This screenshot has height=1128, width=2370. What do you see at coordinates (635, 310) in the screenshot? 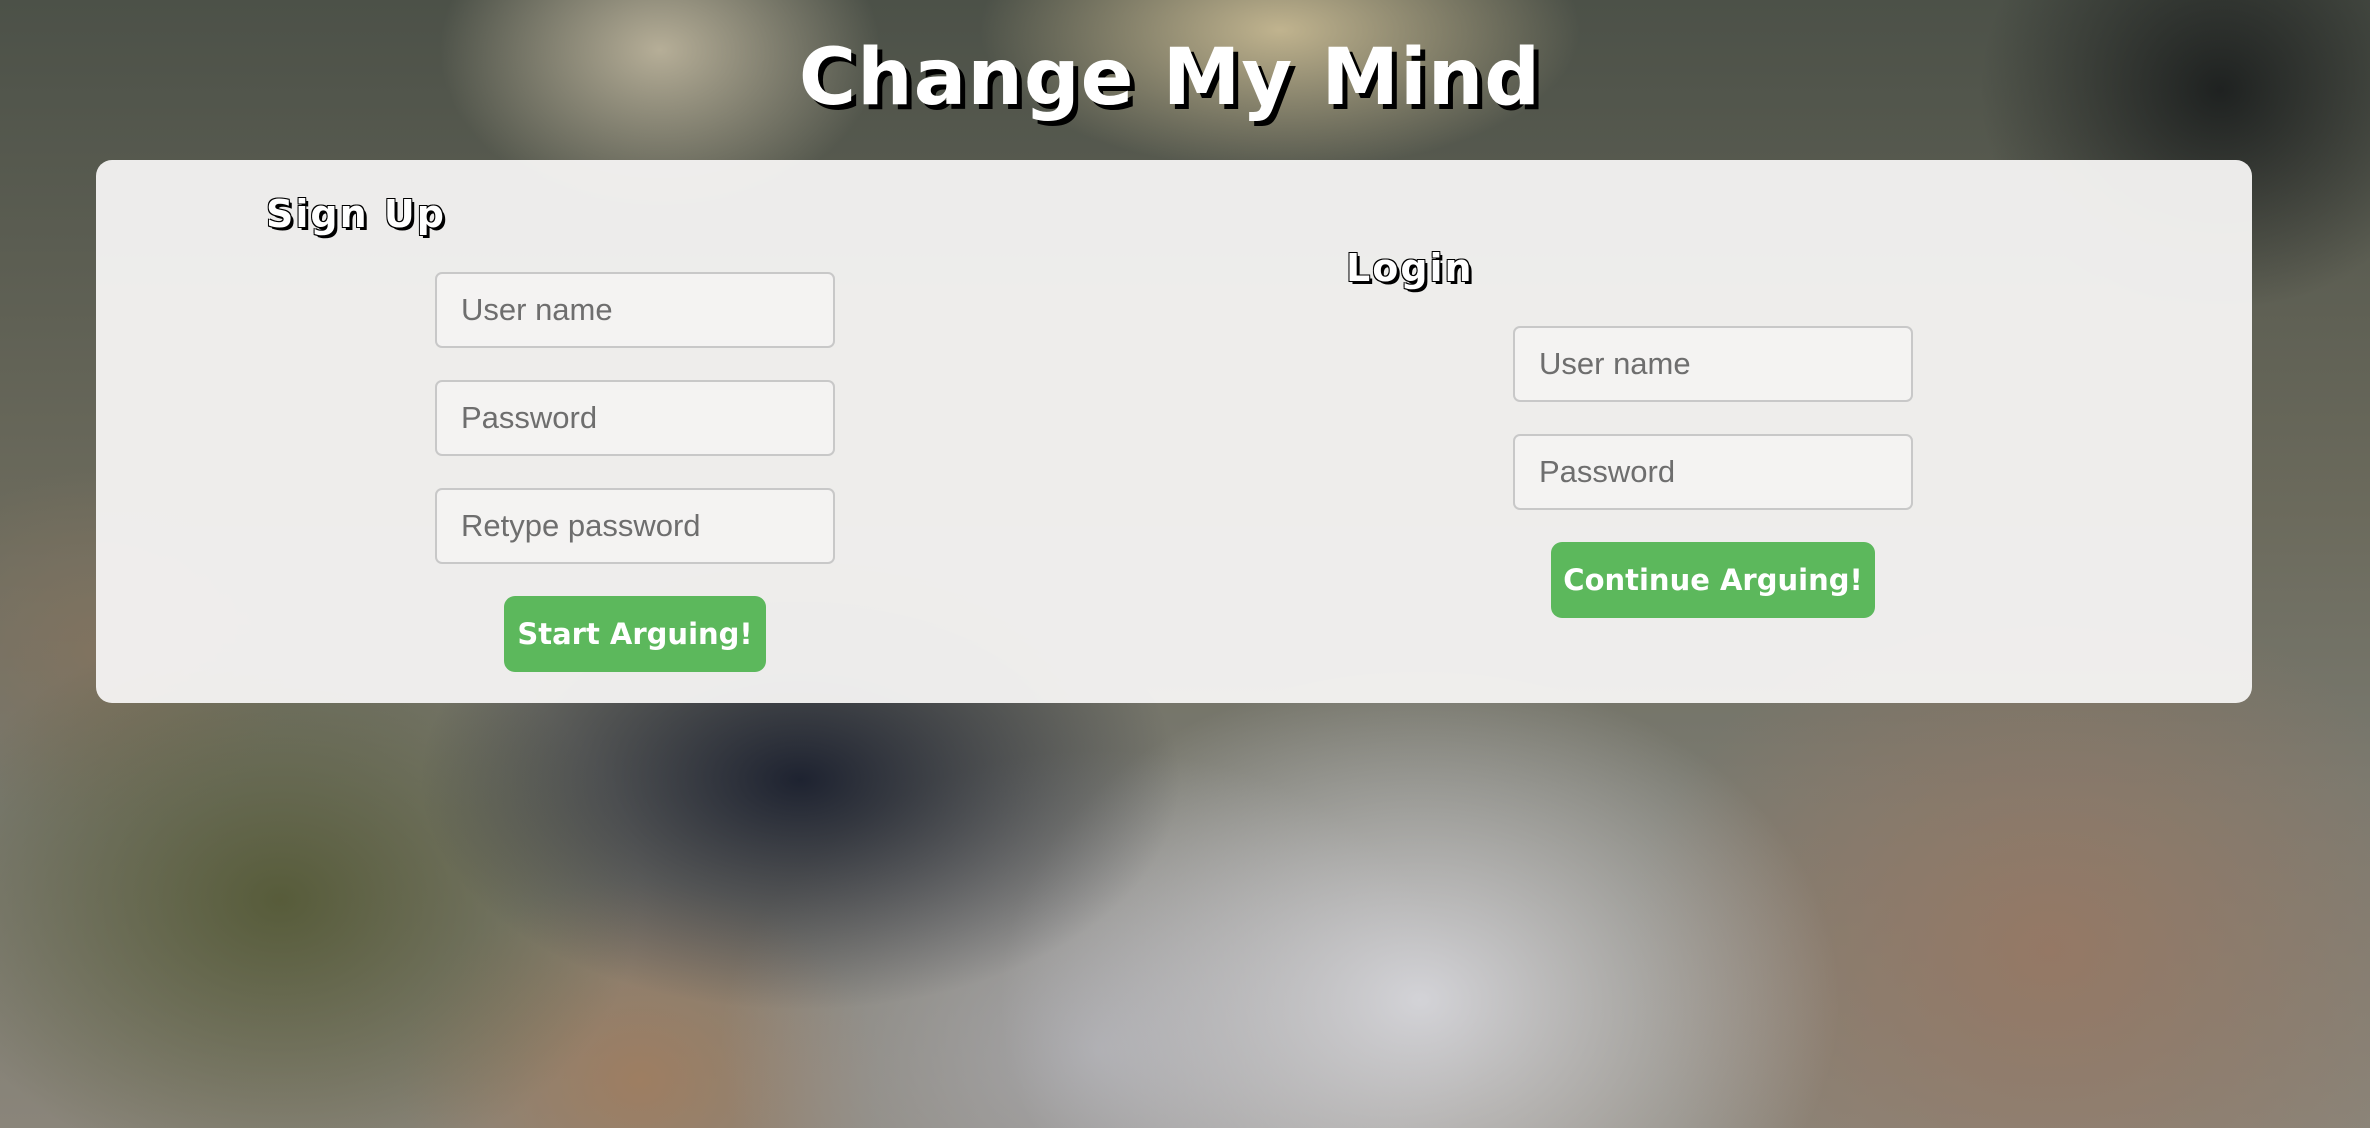
I see `signup-username-input` at bounding box center [635, 310].